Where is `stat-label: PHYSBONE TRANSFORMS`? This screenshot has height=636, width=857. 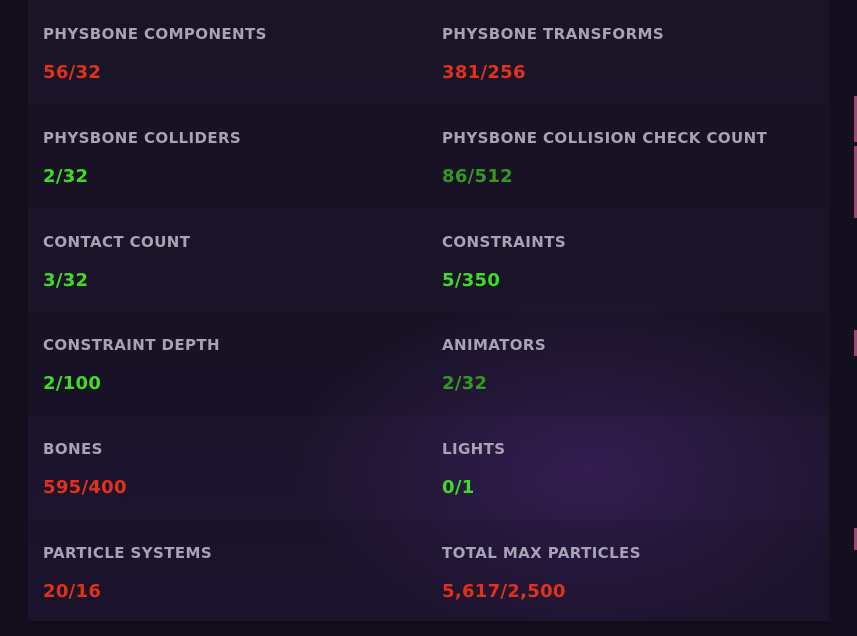 stat-label: PHYSBONE TRANSFORMS is located at coordinates (553, 34).